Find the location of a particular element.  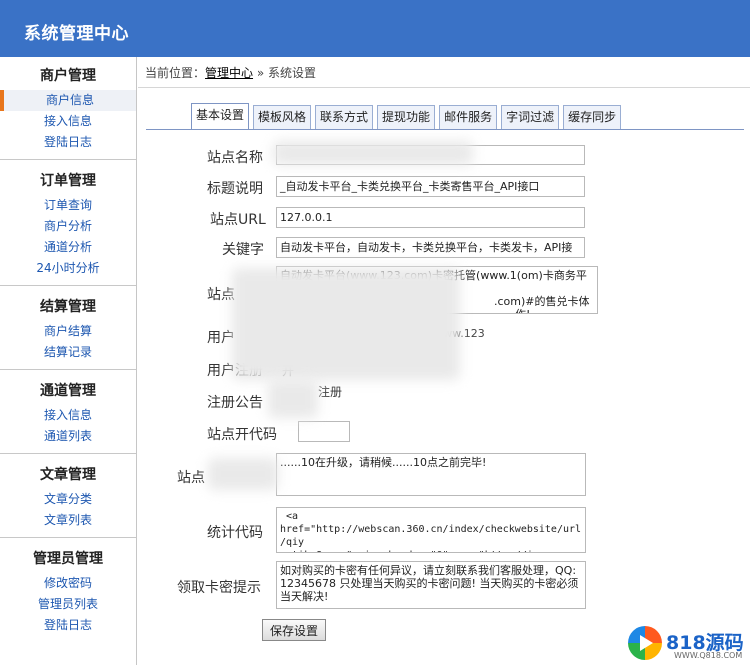

app-title: 系统管理中心 is located at coordinates (76, 34).